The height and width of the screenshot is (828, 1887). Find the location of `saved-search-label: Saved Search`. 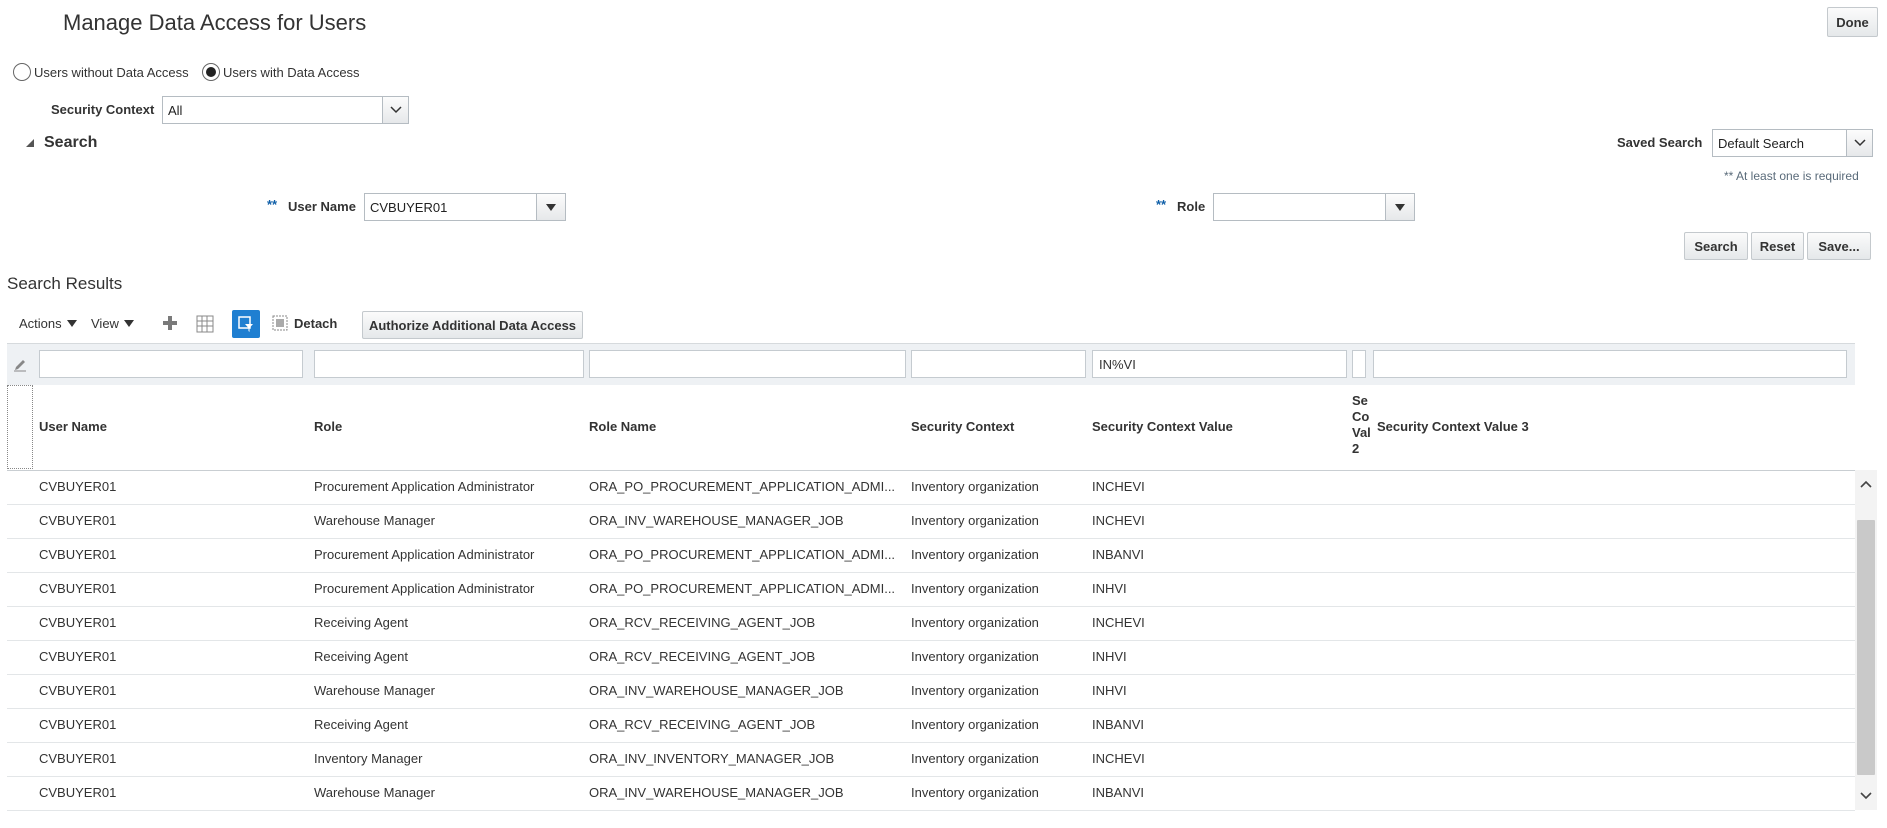

saved-search-label: Saved Search is located at coordinates (1660, 142).